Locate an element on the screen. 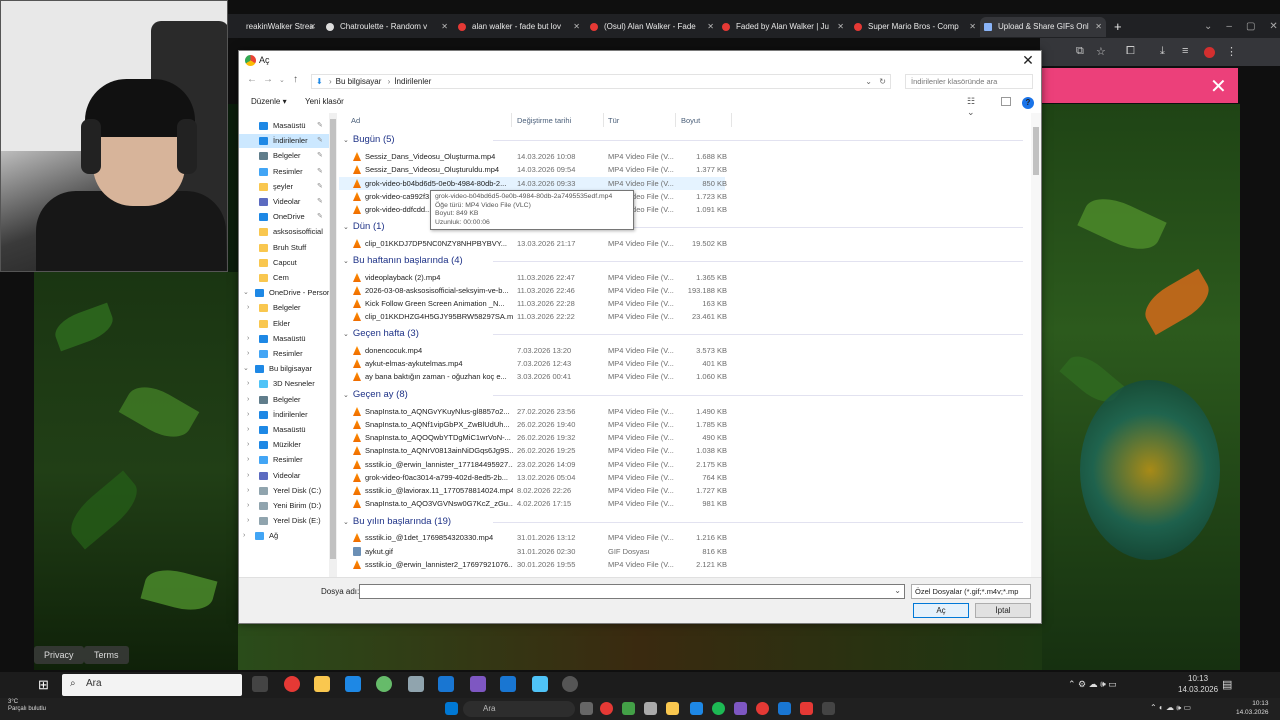 This screenshot has height=720, width=1280. nav-item: › İndirilenler is located at coordinates (284, 415).